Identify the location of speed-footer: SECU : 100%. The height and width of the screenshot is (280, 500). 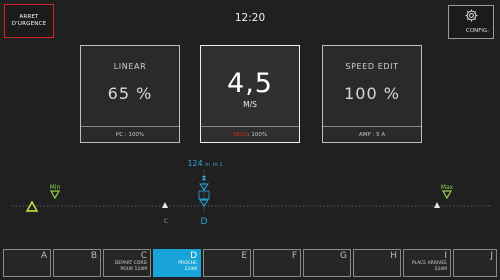
(250, 134).